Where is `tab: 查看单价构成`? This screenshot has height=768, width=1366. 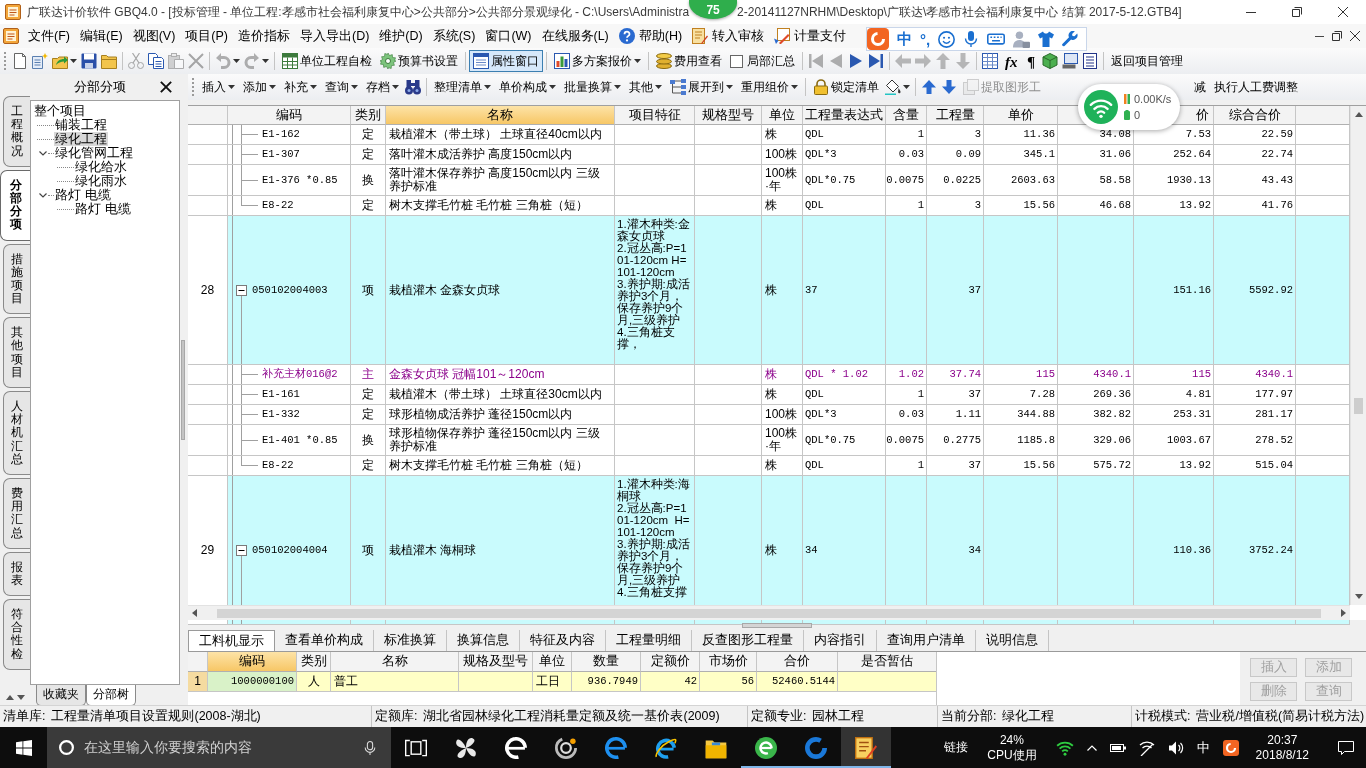 tab: 查看单价构成 is located at coordinates (324, 640).